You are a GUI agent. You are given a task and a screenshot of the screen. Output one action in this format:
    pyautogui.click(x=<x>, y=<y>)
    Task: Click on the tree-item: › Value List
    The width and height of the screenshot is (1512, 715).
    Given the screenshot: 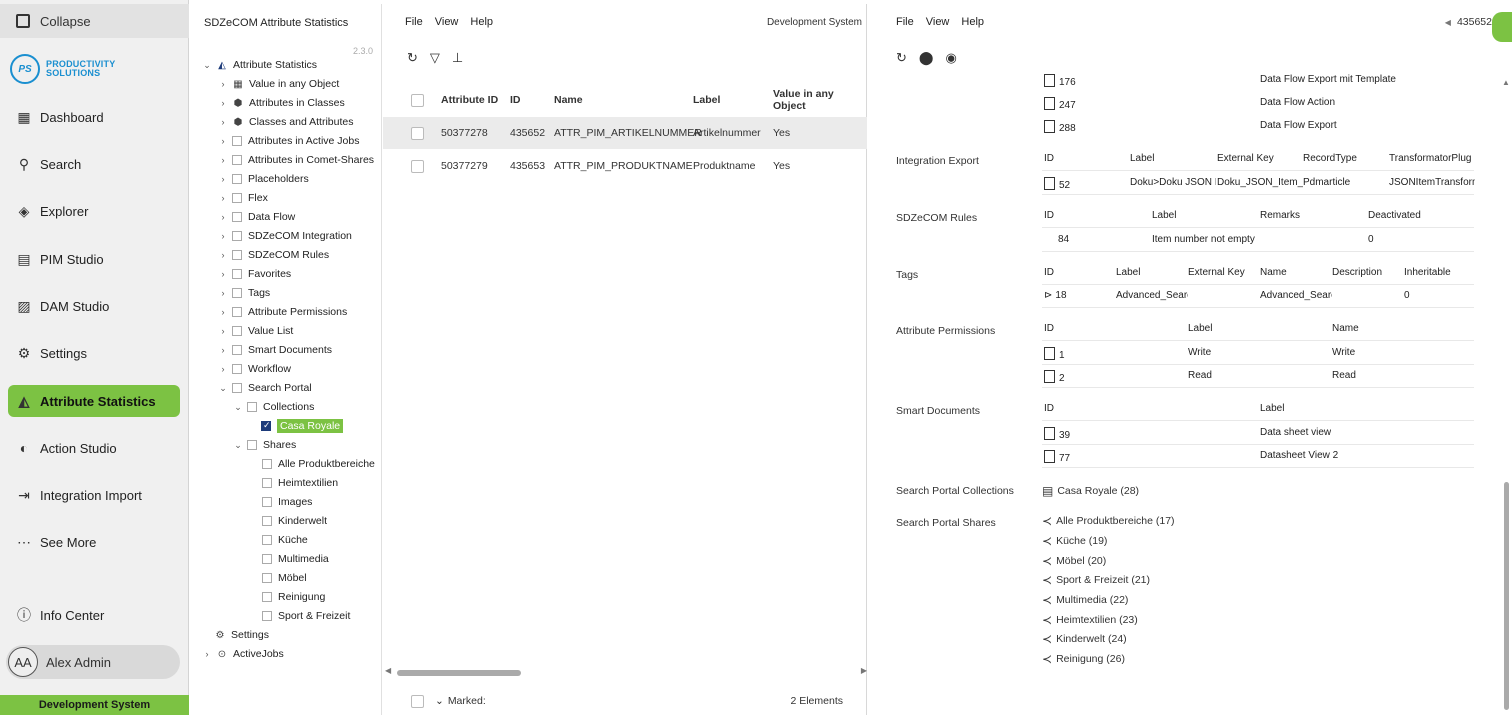 What is the action you would take?
    pyautogui.click(x=256, y=331)
    